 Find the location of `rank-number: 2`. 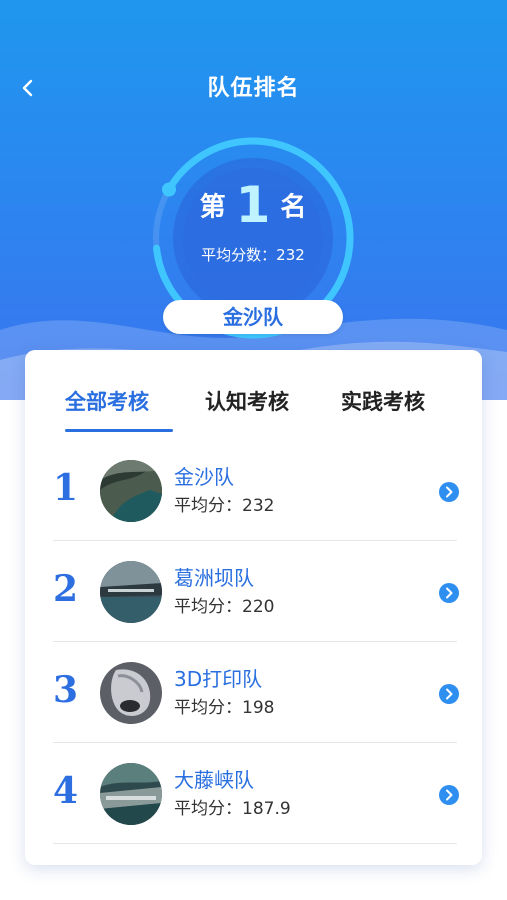

rank-number: 2 is located at coordinates (66, 589).